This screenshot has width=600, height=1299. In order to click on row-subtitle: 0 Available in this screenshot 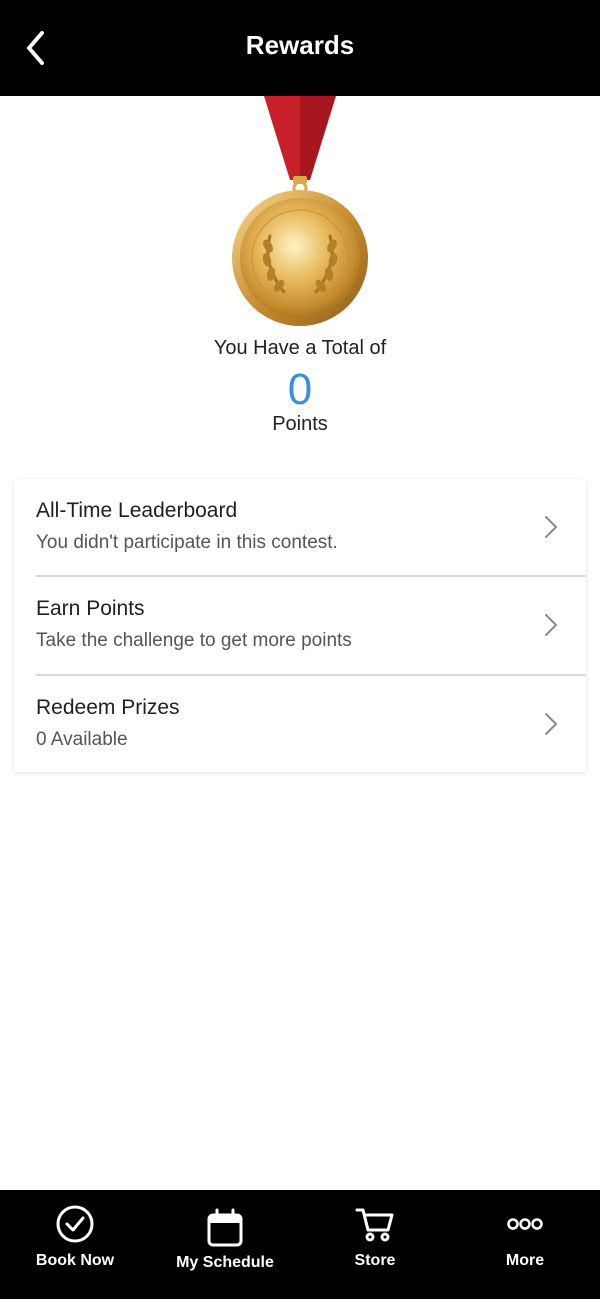, I will do `click(82, 739)`.